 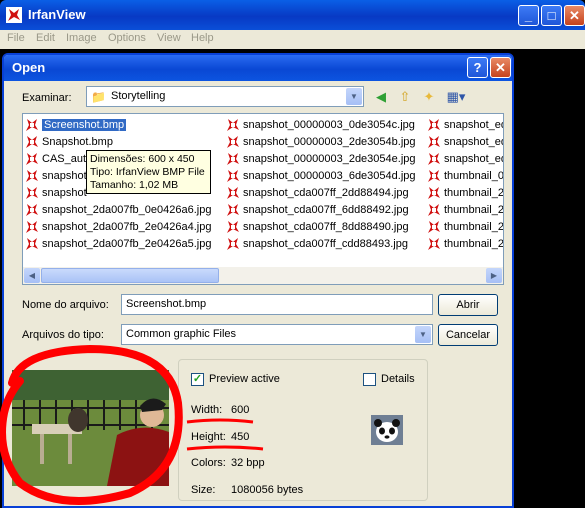 I want to click on file-item: Snapshot.bmp, so click(x=69, y=142).